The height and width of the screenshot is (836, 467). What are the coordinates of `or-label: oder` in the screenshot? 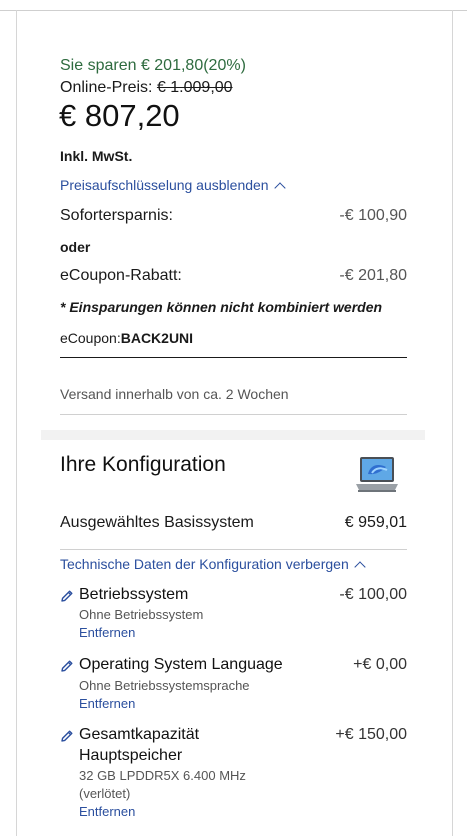 It's located at (75, 247).